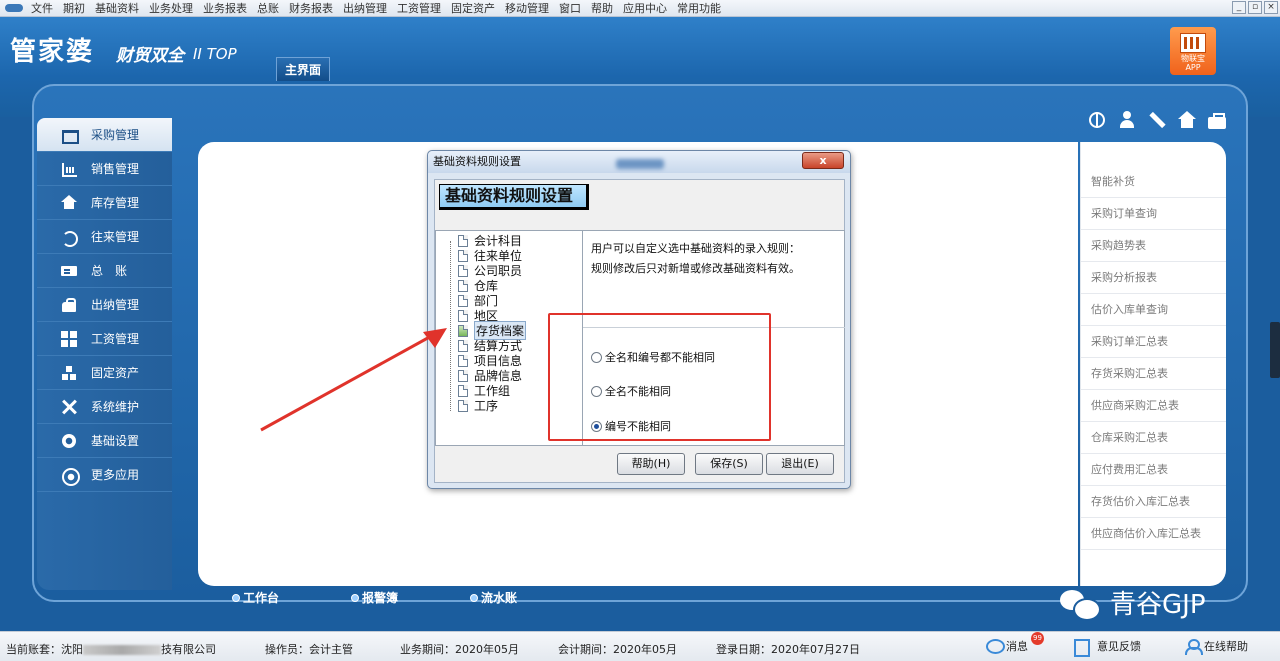 The image size is (1280, 661). I want to click on list-item: 采购分析报表, so click(1153, 278).